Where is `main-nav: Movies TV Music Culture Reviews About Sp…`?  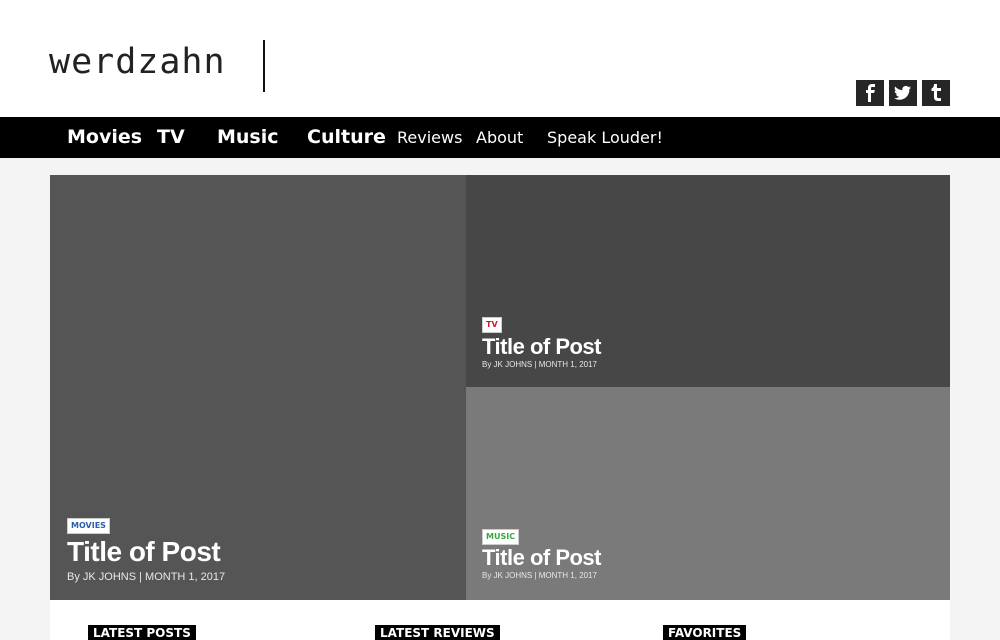
main-nav: Movies TV Music Culture Reviews About Sp… is located at coordinates (500, 137).